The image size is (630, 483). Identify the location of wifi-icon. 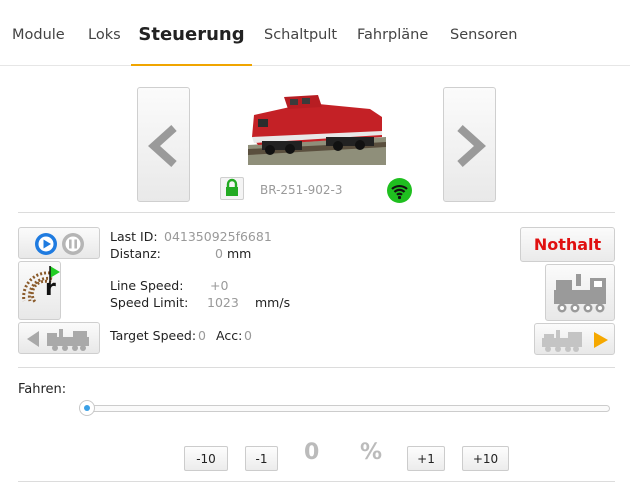
(399, 192).